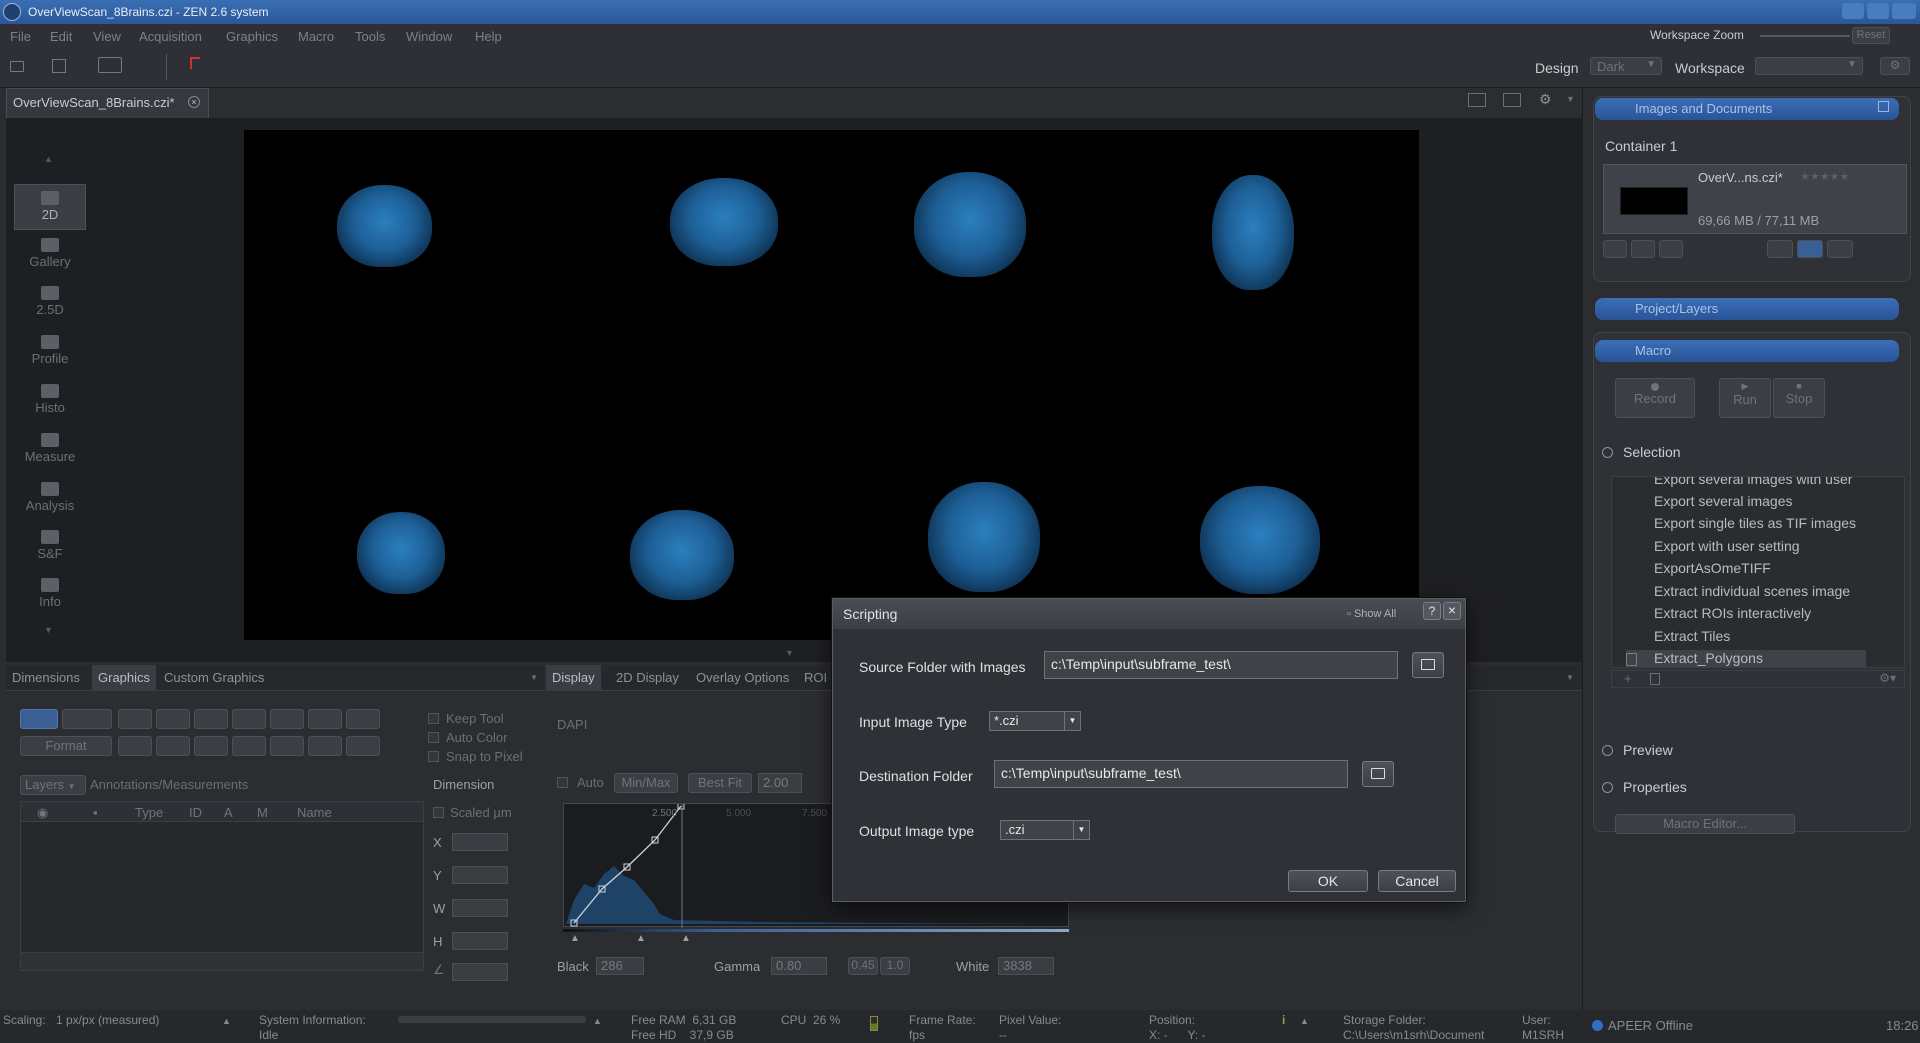 The image size is (1920, 1043). I want to click on dialog-help-button: ?, so click(1432, 611).